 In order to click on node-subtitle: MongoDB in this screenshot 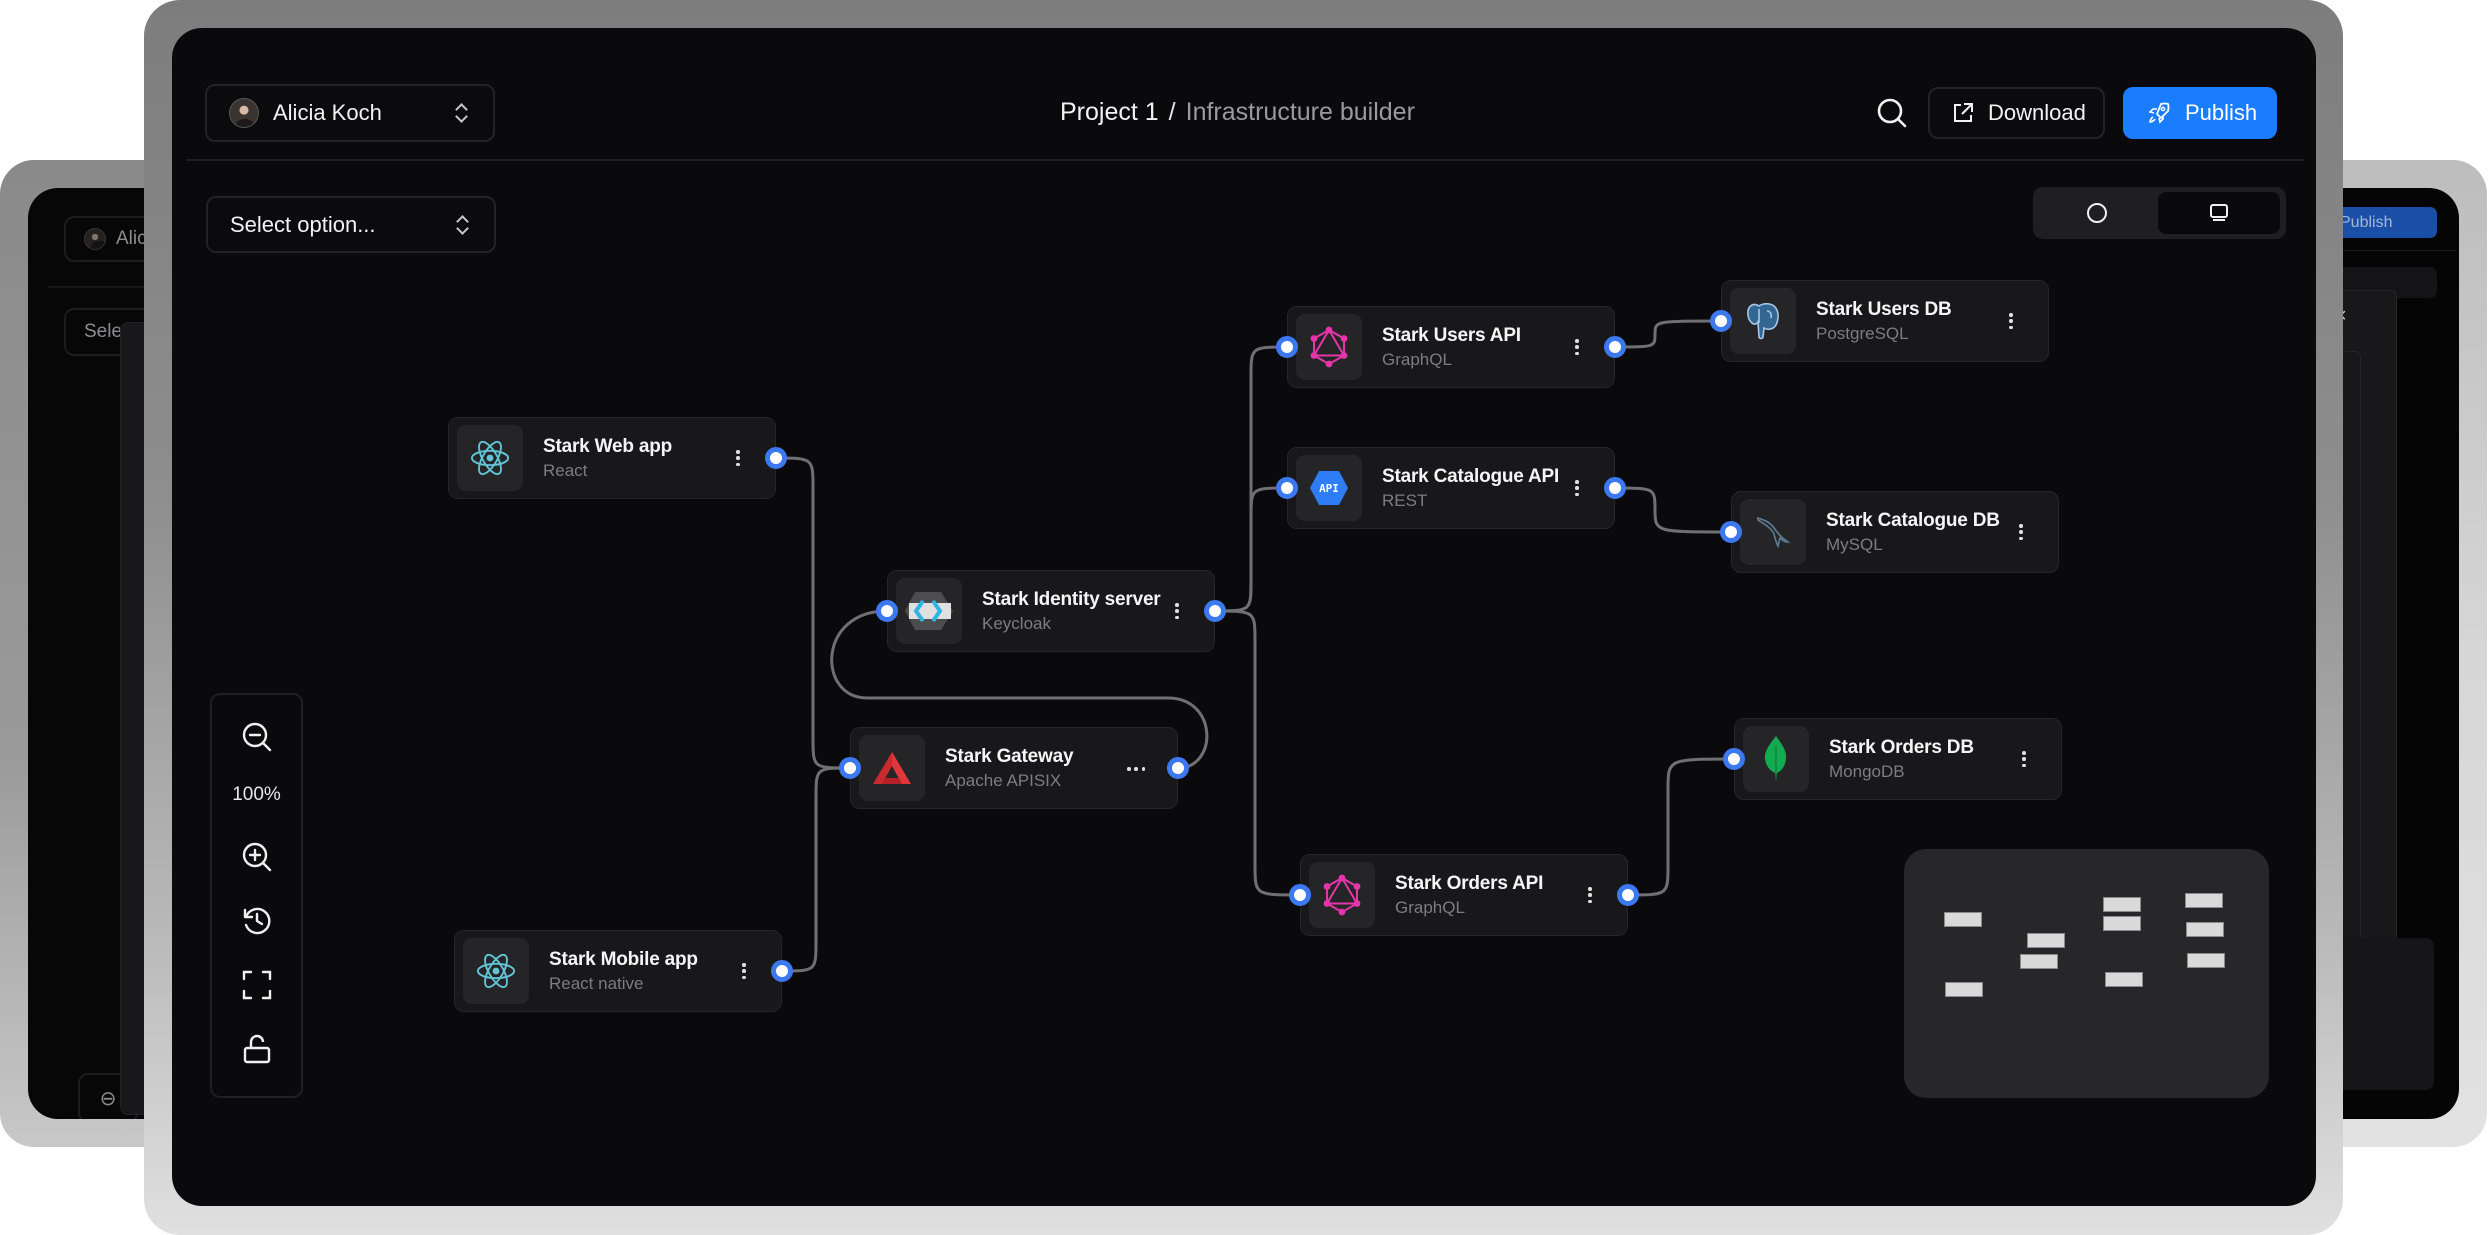, I will do `click(1867, 771)`.